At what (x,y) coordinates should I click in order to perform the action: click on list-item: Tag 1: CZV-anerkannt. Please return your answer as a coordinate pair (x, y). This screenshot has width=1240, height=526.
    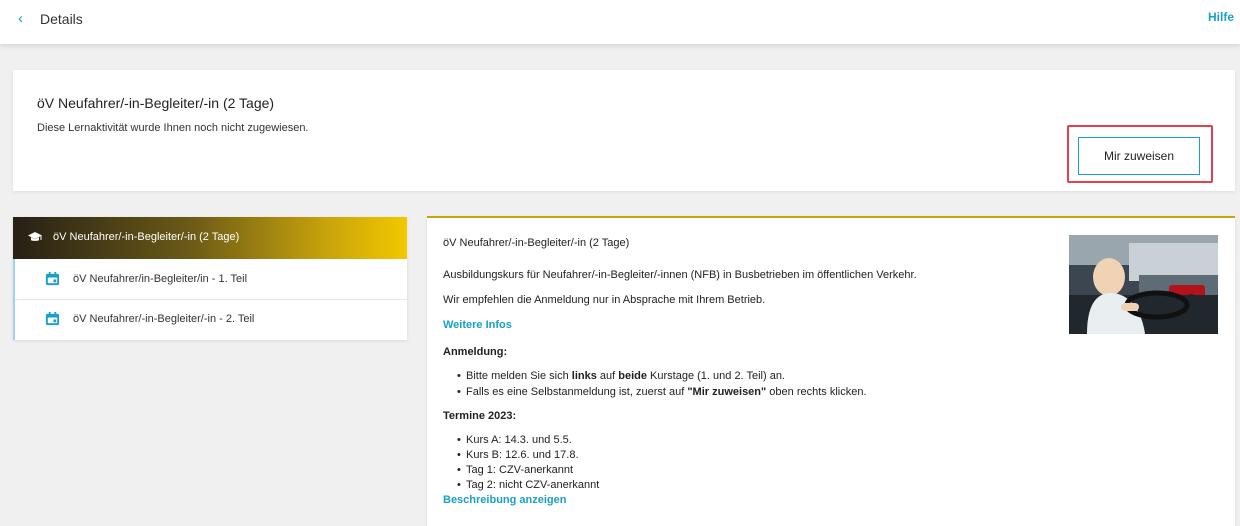
    Looking at the image, I should click on (760, 470).